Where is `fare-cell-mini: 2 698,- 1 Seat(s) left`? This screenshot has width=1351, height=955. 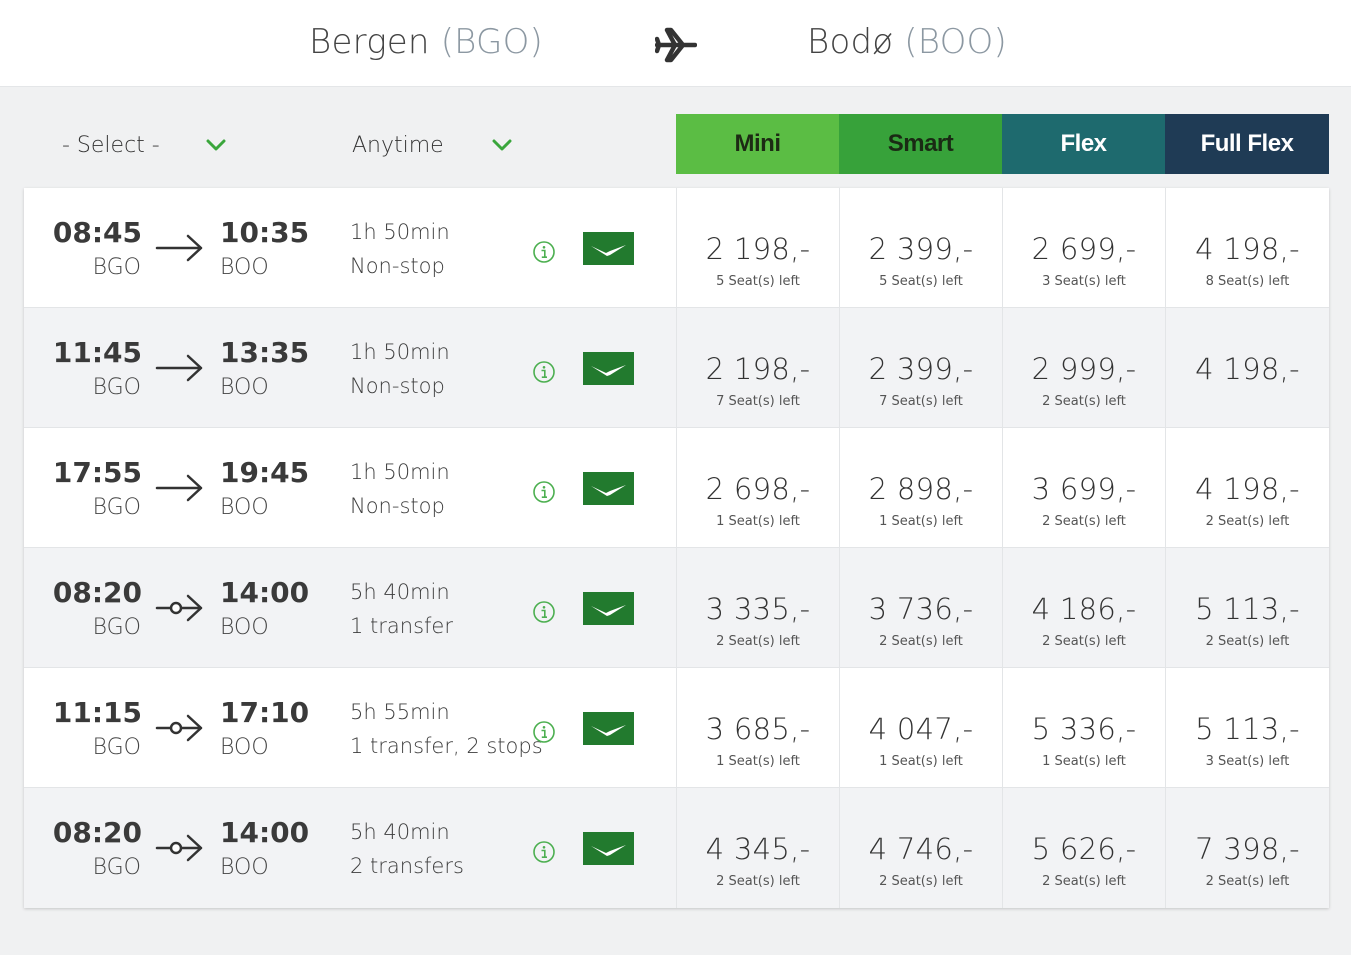
fare-cell-mini: 2 698,- 1 Seat(s) left is located at coordinates (757, 487).